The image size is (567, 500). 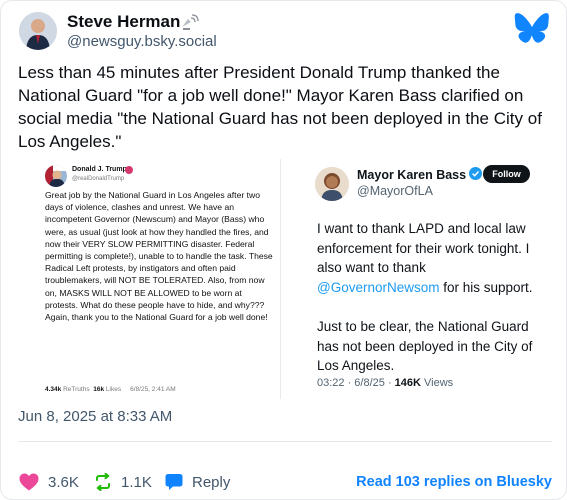 What do you see at coordinates (99, 169) in the screenshot?
I see `trump-display-name: Donald J. Trump` at bounding box center [99, 169].